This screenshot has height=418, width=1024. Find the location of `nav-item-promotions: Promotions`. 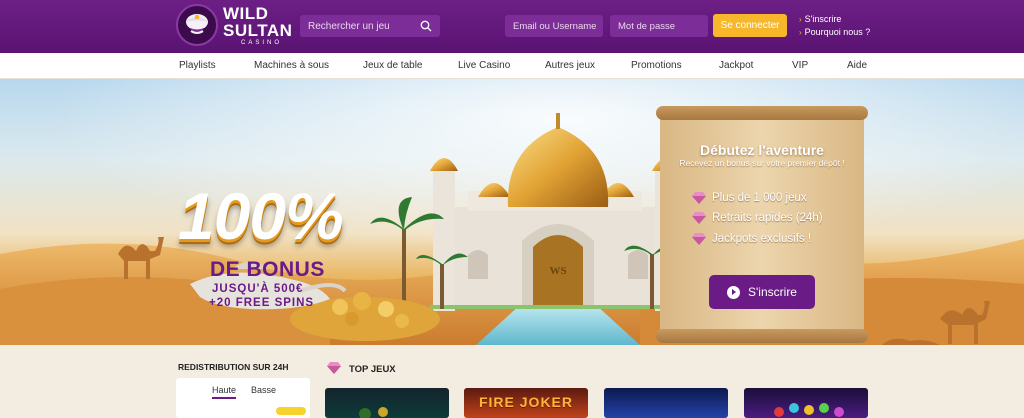

nav-item-promotions: Promotions is located at coordinates (656, 65).